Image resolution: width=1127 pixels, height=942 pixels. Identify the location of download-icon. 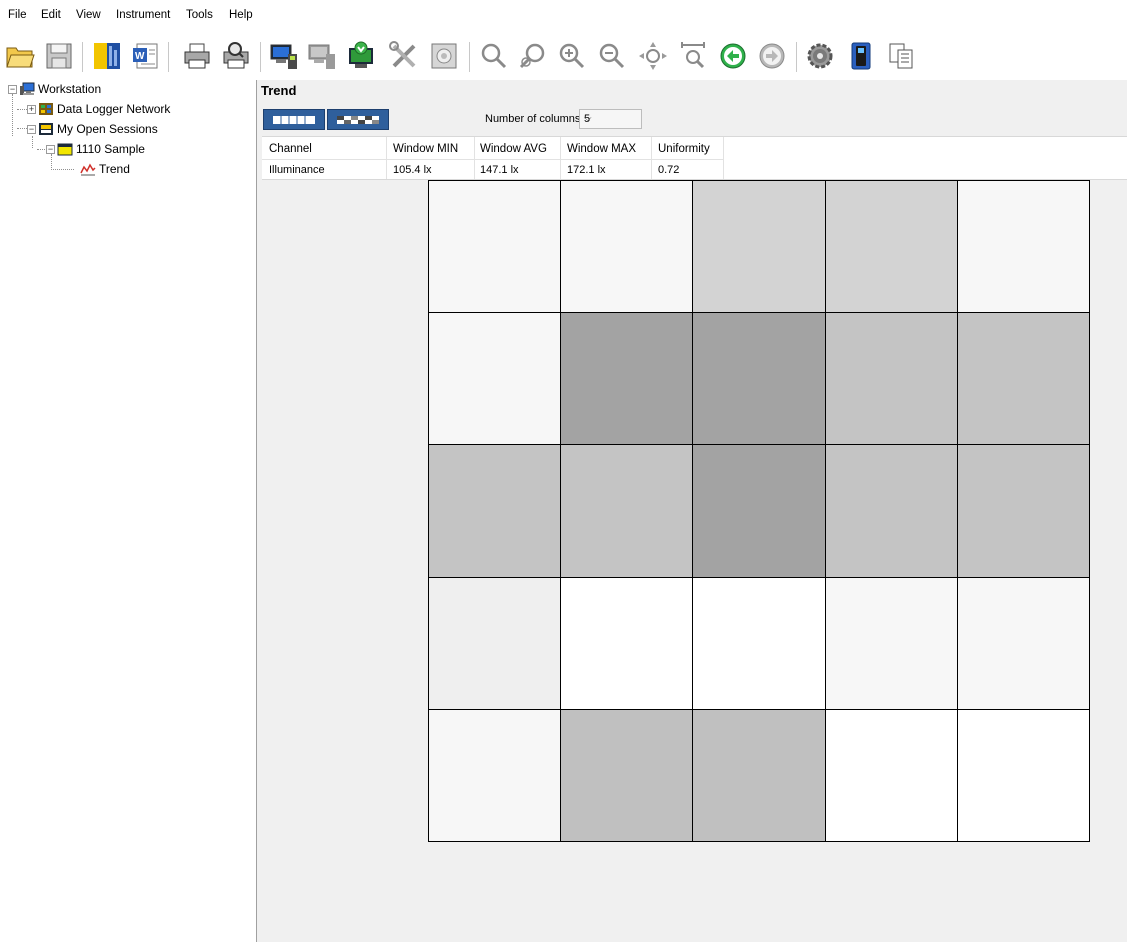
(361, 56).